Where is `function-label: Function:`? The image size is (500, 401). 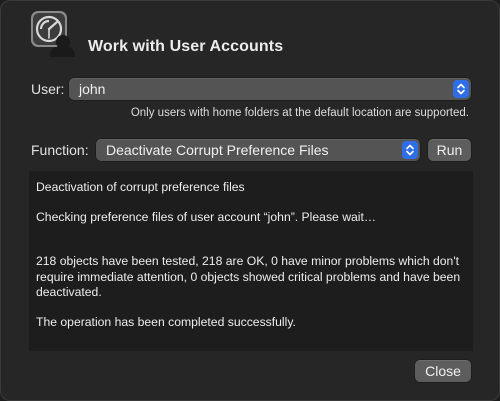 function-label: Function: is located at coordinates (60, 150).